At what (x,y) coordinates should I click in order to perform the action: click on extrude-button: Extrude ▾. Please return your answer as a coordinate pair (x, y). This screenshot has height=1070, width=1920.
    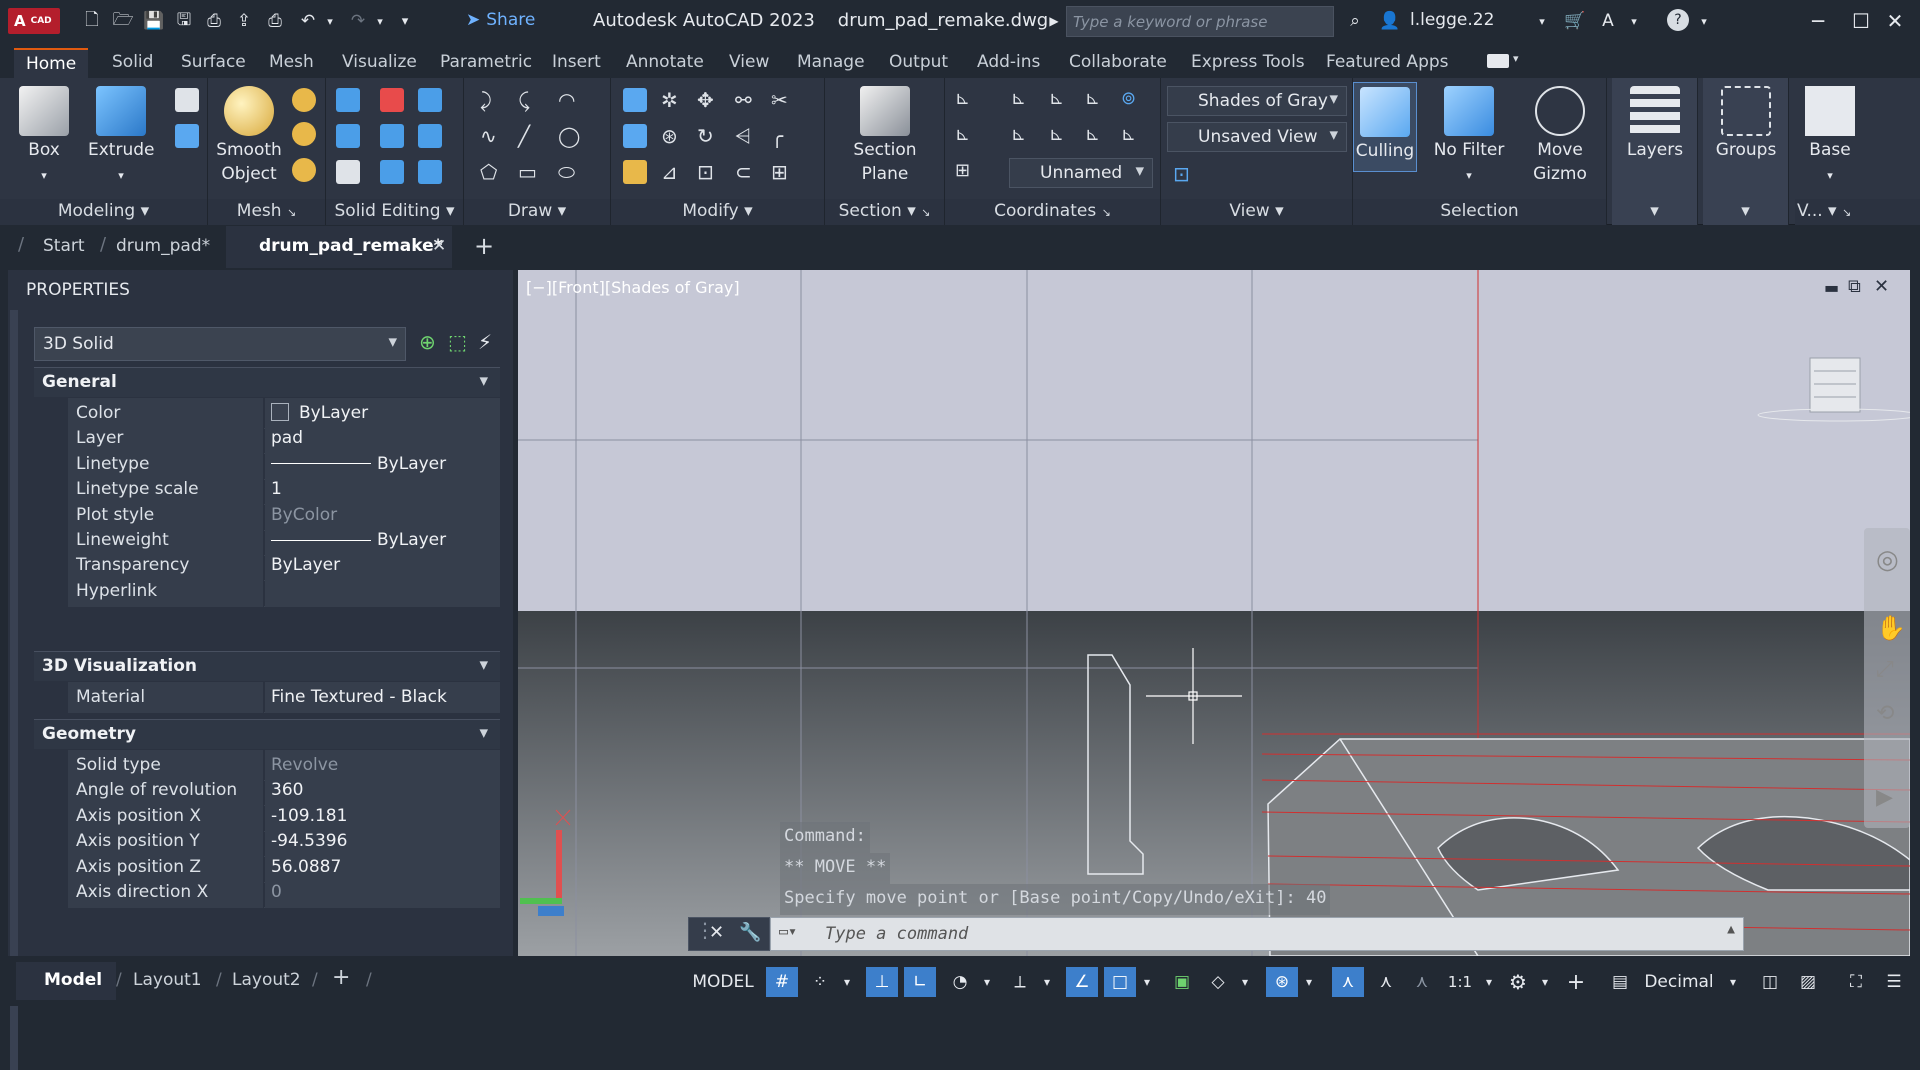
    Looking at the image, I should click on (121, 137).